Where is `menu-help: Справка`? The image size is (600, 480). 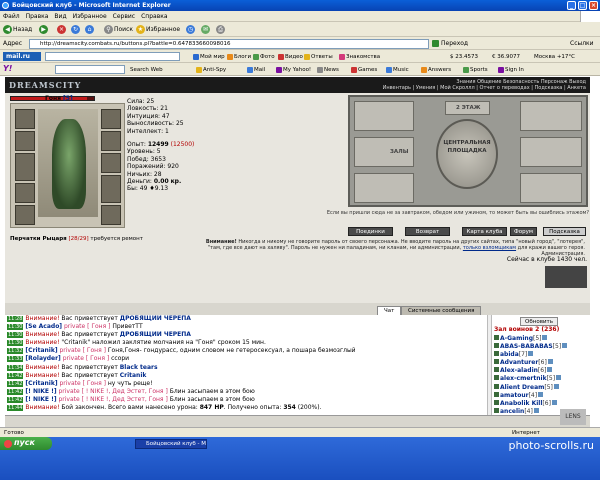
menu-help: Справка is located at coordinates (154, 15).